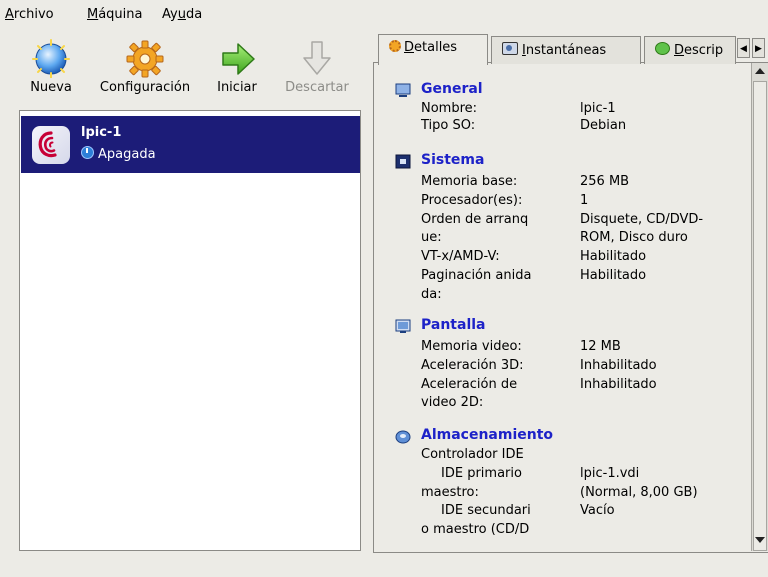  Describe the element at coordinates (475, 219) in the screenshot. I see `sistema-key: Orden de arranq` at that location.